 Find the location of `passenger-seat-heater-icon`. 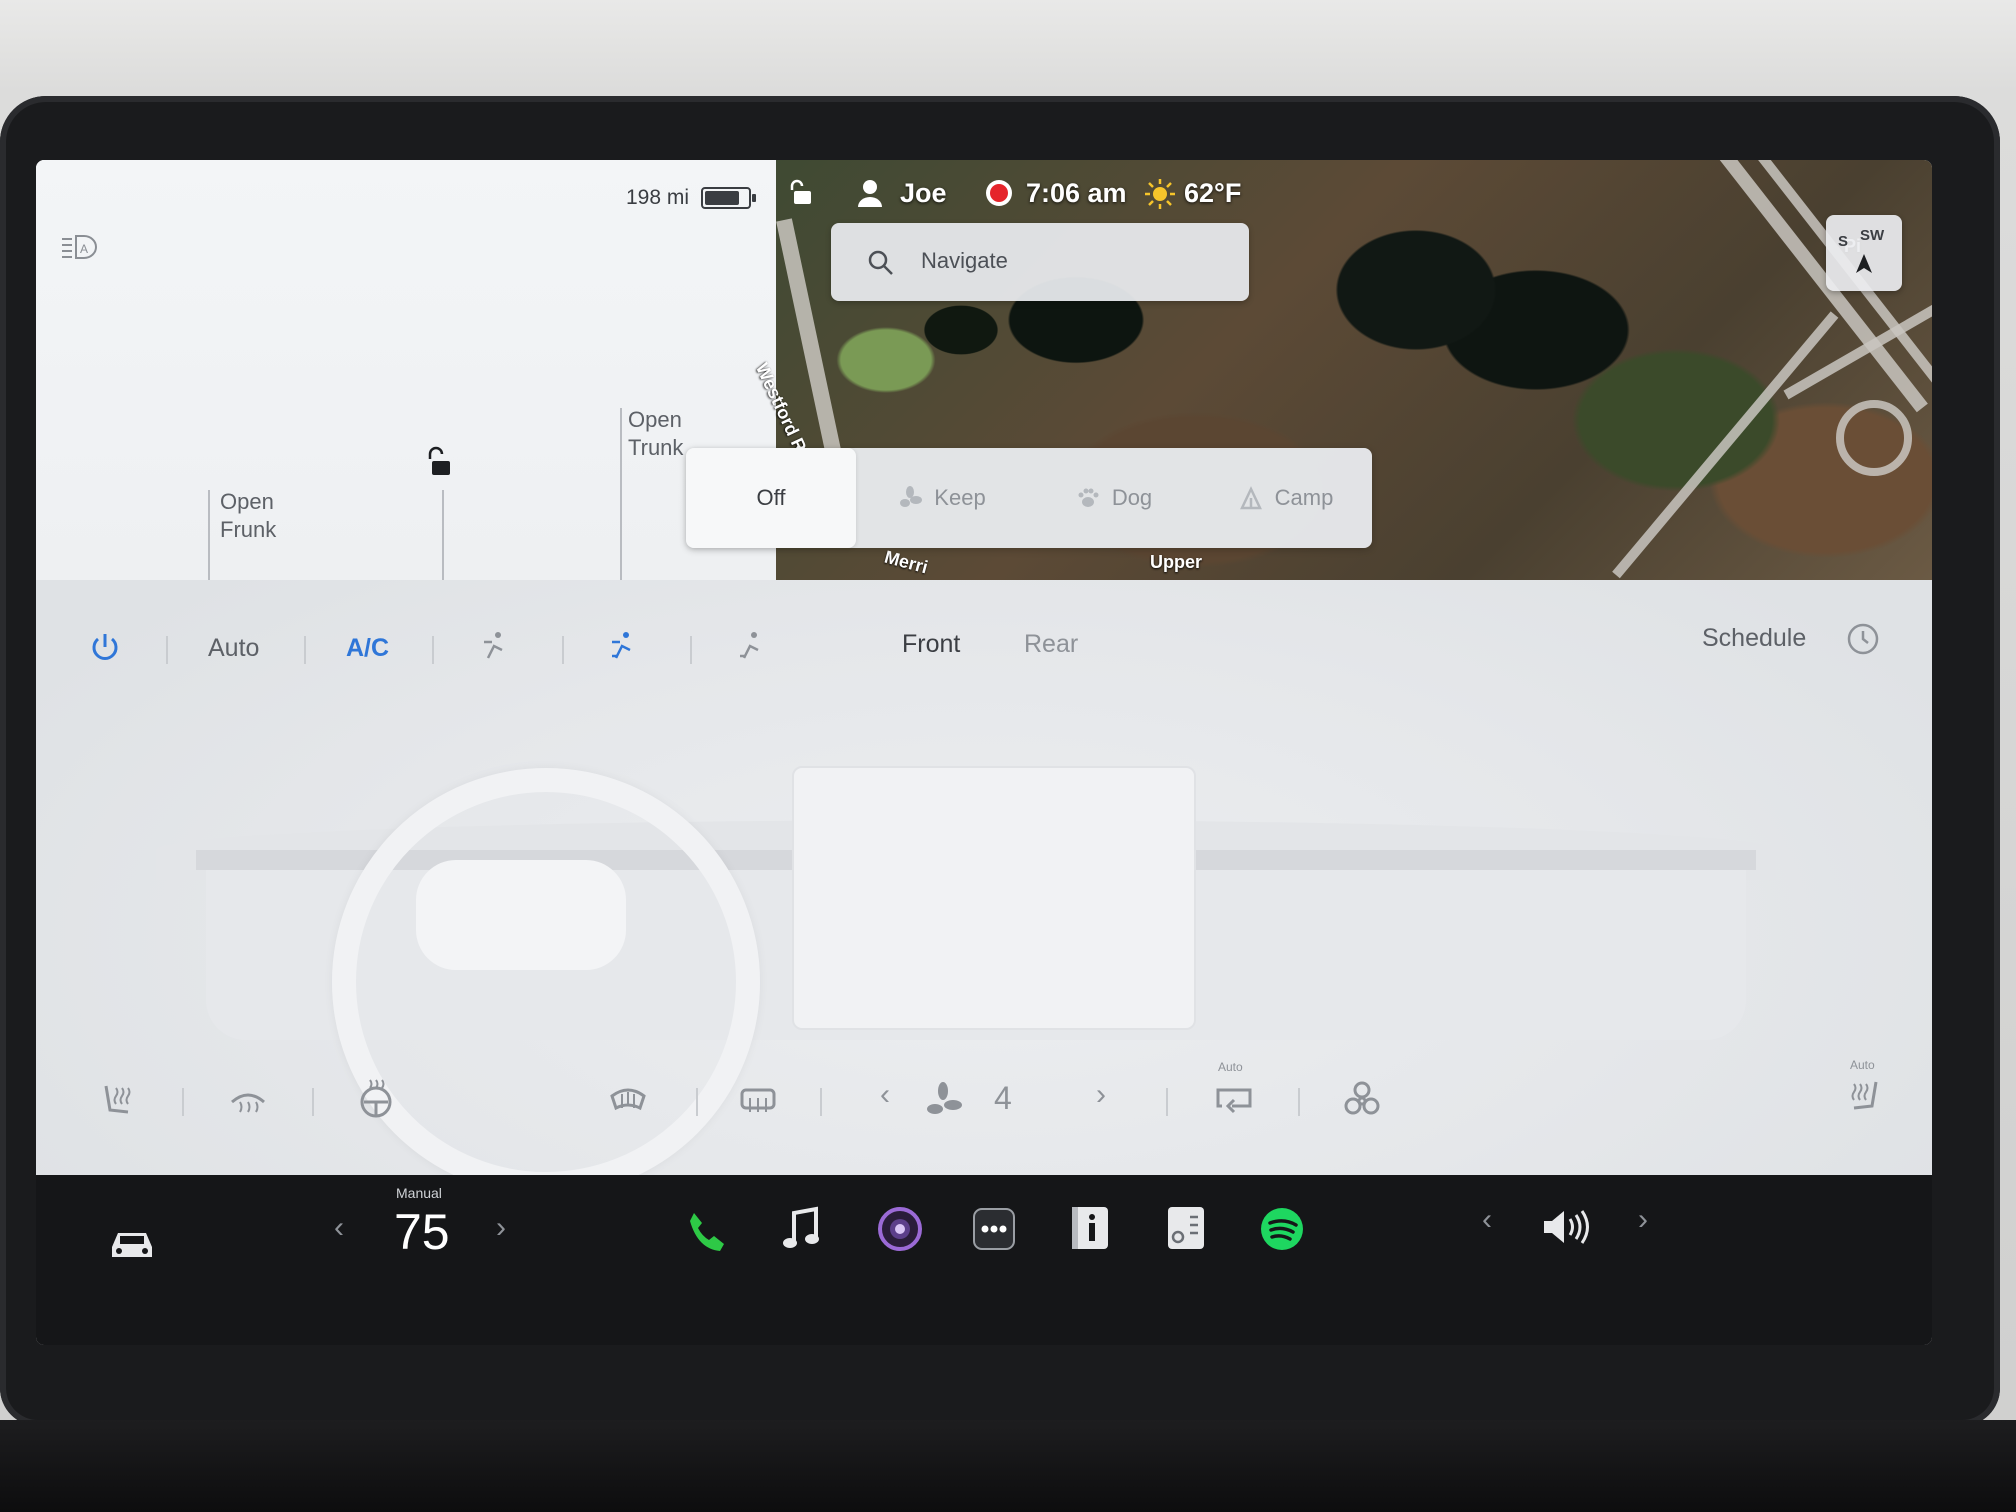

passenger-seat-heater-icon is located at coordinates (1864, 1096).